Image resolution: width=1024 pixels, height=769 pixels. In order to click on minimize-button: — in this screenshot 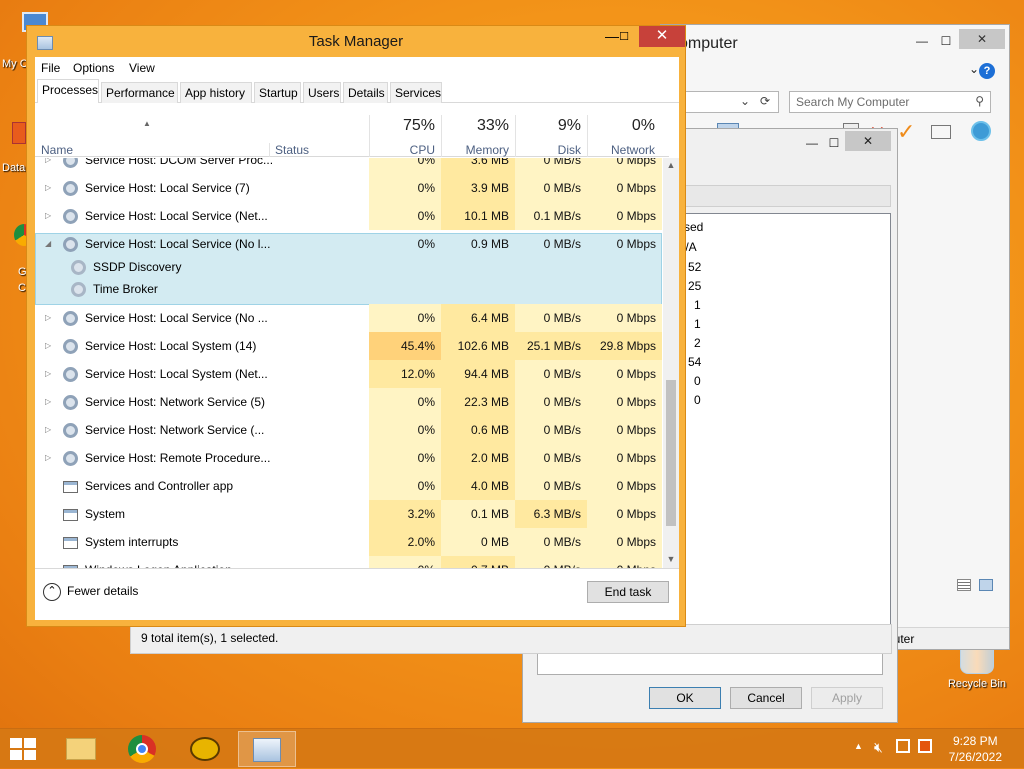, I will do `click(922, 41)`.